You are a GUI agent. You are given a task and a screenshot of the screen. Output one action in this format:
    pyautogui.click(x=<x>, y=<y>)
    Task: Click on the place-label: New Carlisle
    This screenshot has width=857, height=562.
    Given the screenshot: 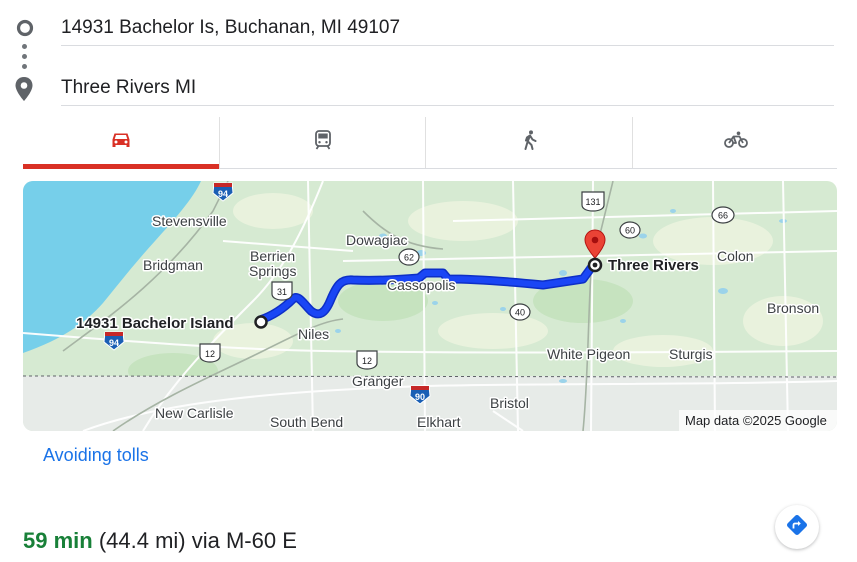 What is the action you would take?
    pyautogui.click(x=194, y=413)
    